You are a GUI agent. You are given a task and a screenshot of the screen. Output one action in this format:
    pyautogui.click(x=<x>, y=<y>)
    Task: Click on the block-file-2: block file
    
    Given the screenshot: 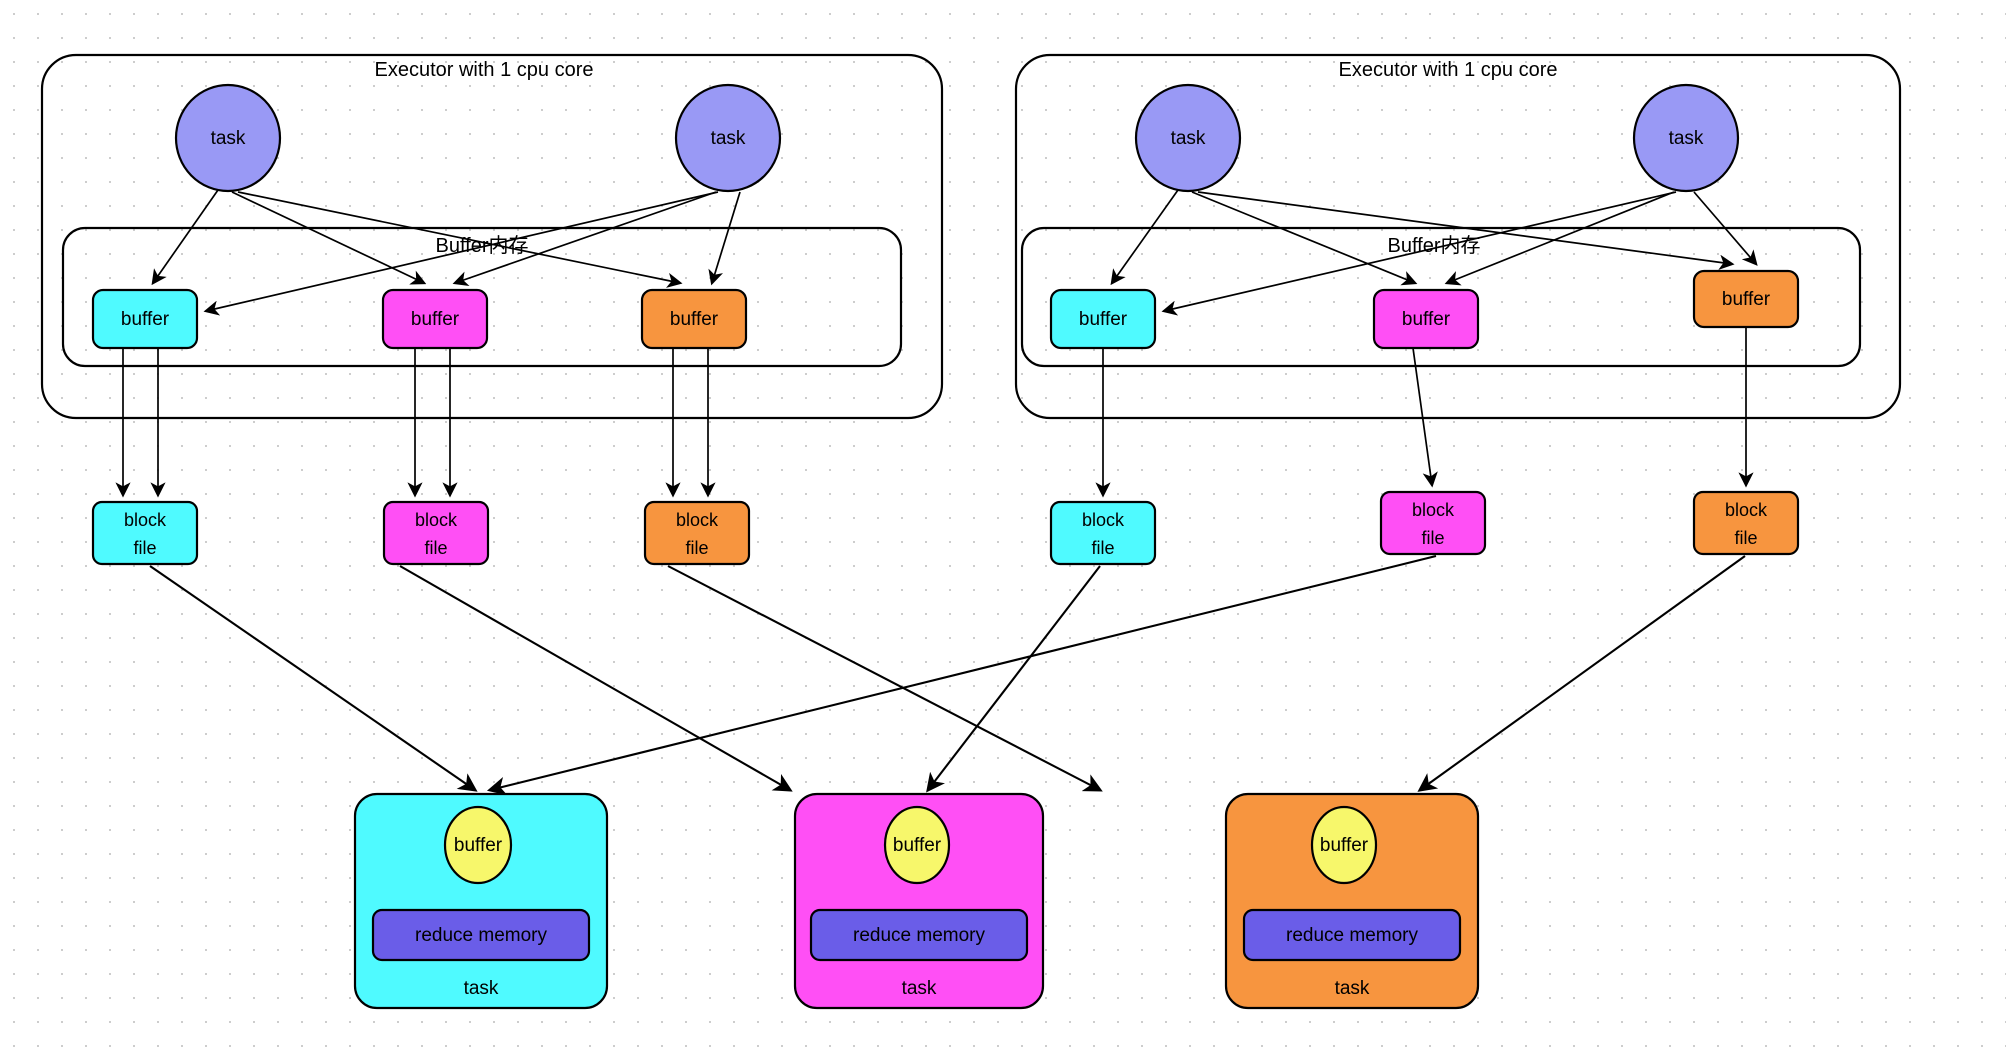 What is the action you would take?
    pyautogui.click(x=436, y=533)
    